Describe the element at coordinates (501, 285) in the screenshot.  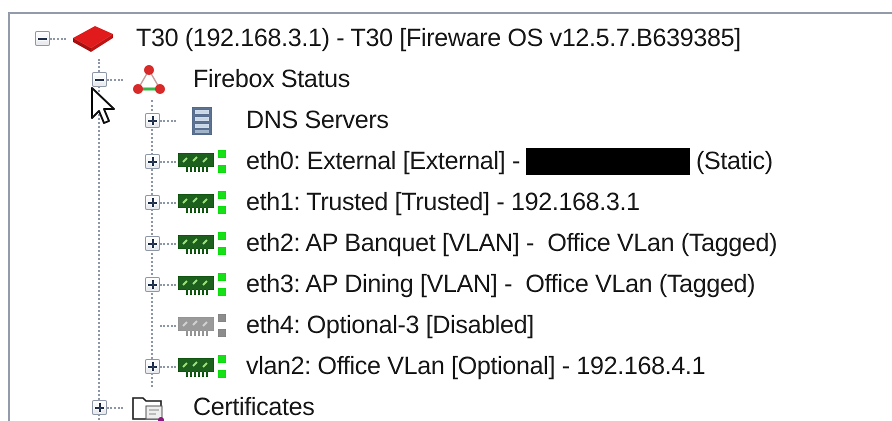
I see `tree-item-label: eth3: AP Dining [VLAN] - Office VLan (Tagged)` at that location.